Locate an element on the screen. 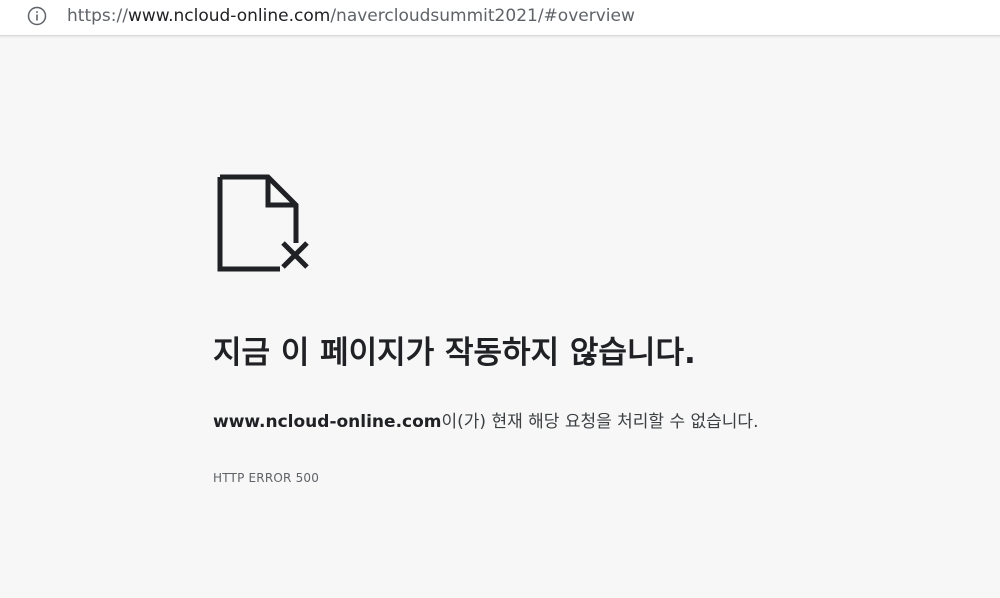  url-prefix: https:// is located at coordinates (97, 16).